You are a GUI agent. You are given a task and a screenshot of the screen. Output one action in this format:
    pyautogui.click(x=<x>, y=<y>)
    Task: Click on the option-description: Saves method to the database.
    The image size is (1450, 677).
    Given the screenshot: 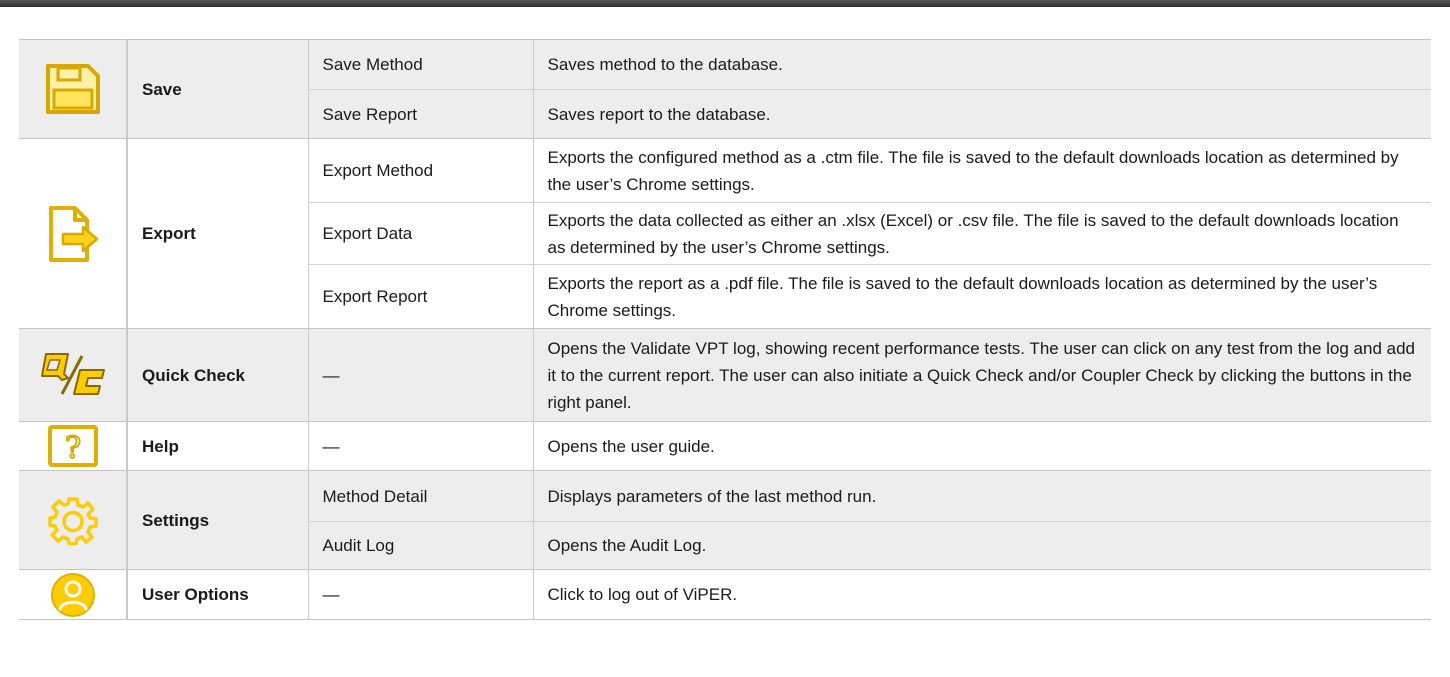 What is the action you would take?
    pyautogui.click(x=981, y=64)
    